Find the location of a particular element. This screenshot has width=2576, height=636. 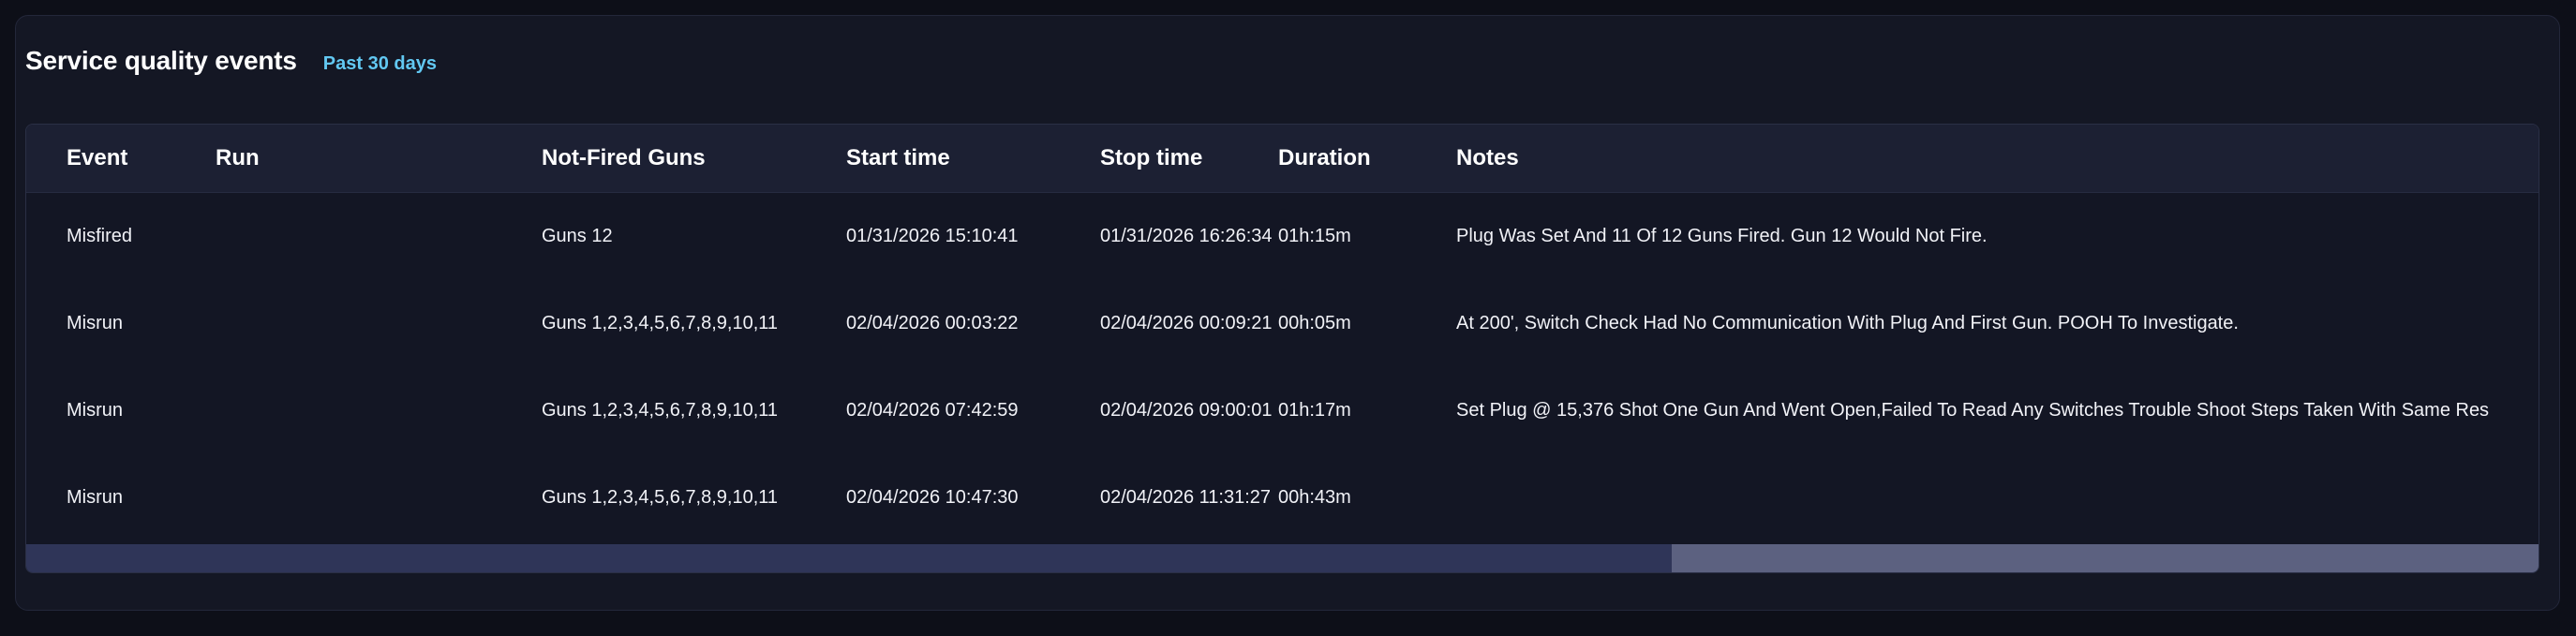

column-header-stop-time: Stop time is located at coordinates (1151, 158).